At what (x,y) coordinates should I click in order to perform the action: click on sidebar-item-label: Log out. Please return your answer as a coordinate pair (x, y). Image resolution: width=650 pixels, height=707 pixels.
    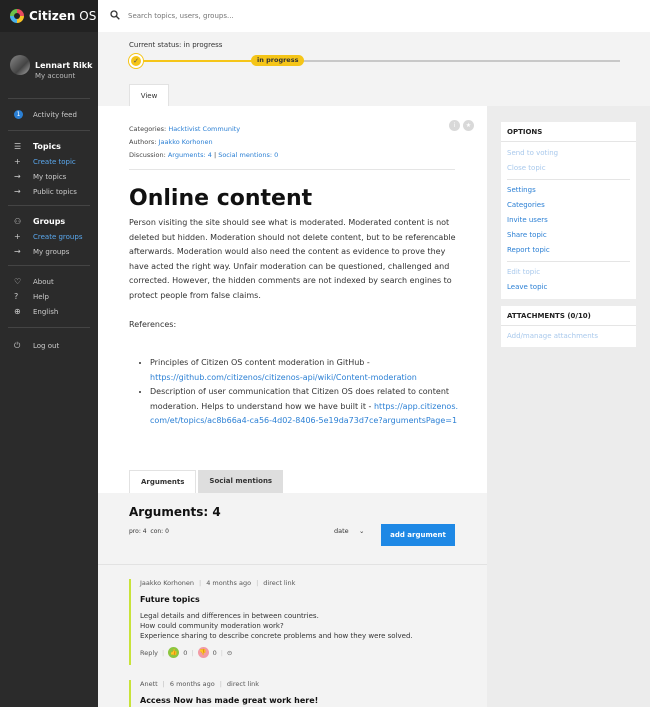
    Looking at the image, I should click on (46, 345).